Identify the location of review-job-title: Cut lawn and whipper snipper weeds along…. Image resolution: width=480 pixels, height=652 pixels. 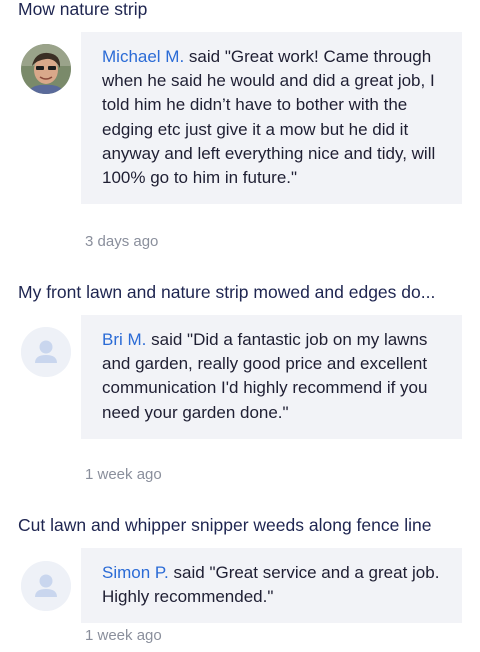
(241, 525).